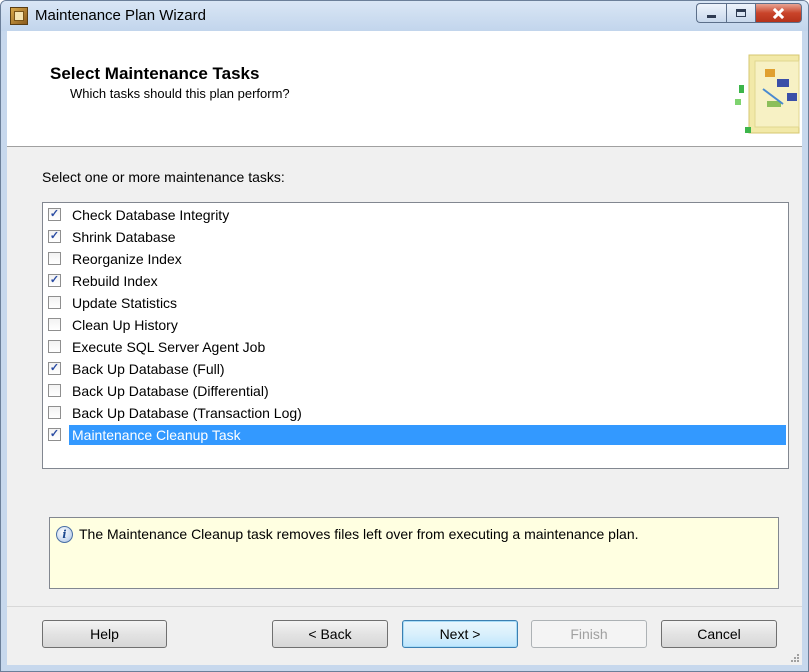 The height and width of the screenshot is (672, 809). What do you see at coordinates (404, 606) in the screenshot?
I see `button-divider` at bounding box center [404, 606].